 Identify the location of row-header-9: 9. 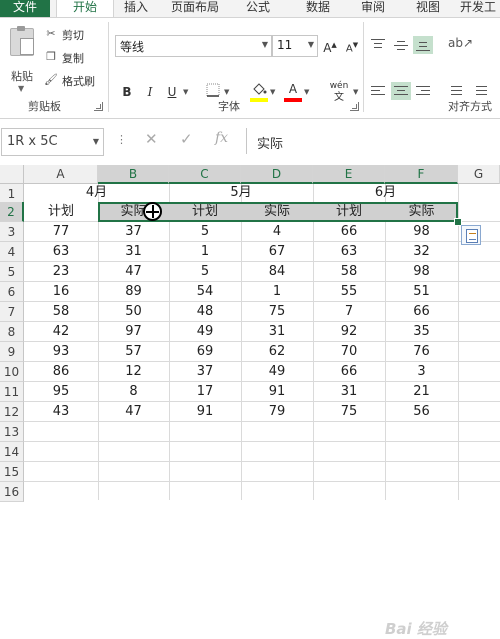
(12, 352).